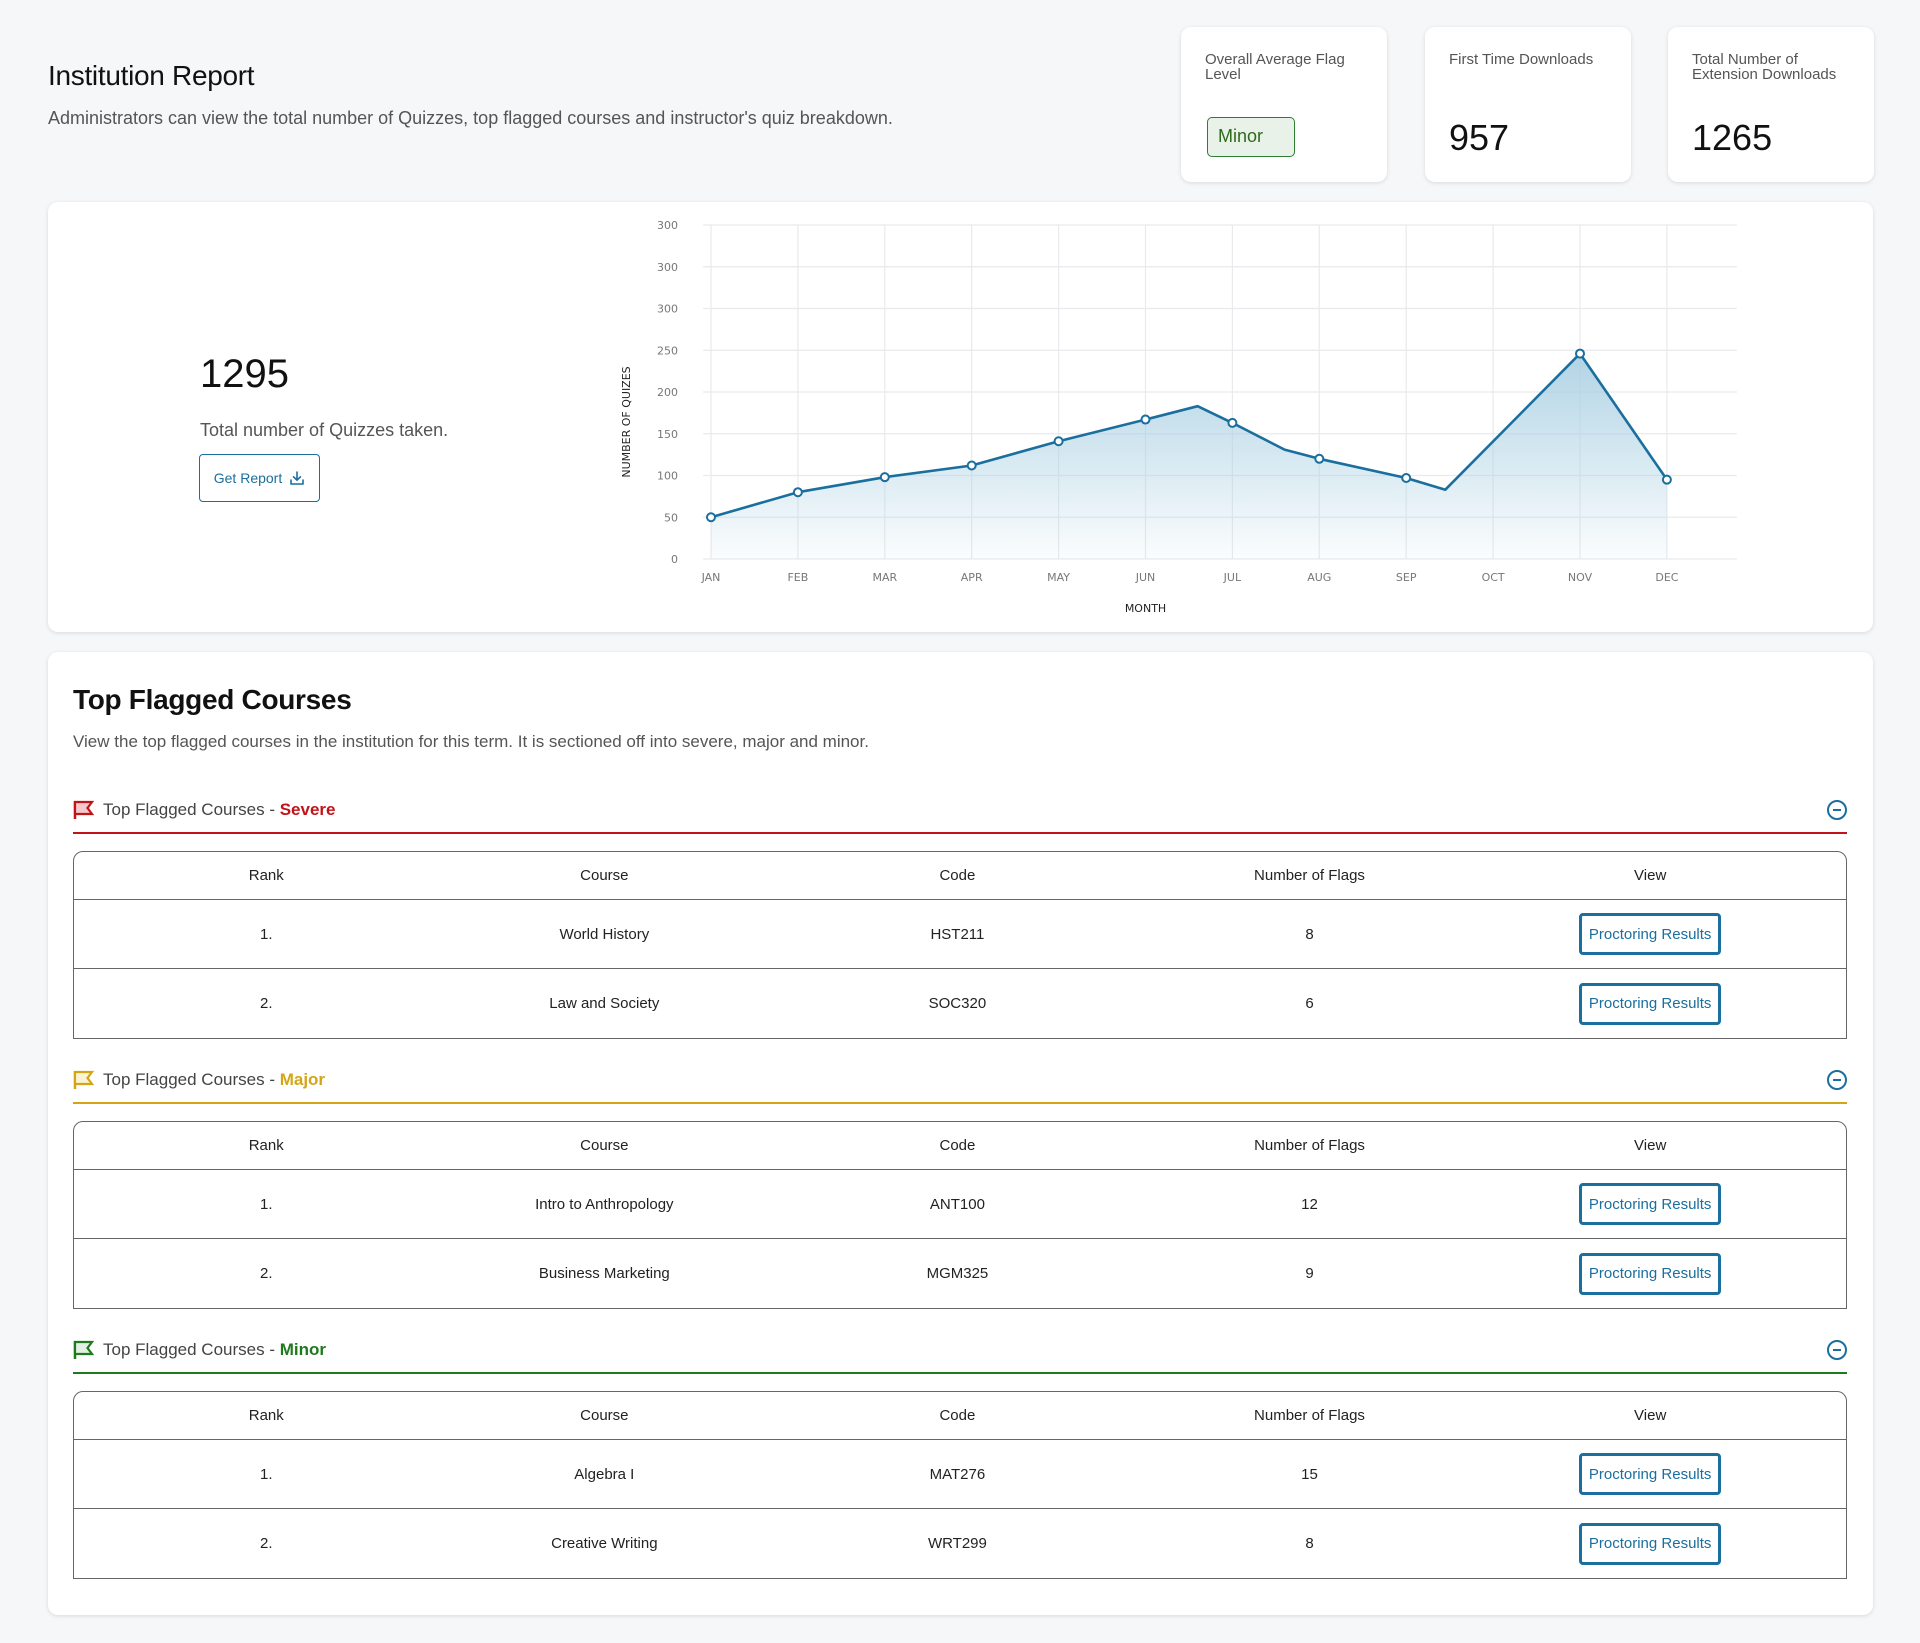  Describe the element at coordinates (604, 1474) in the screenshot. I see `cell-course: Algebra I` at that location.